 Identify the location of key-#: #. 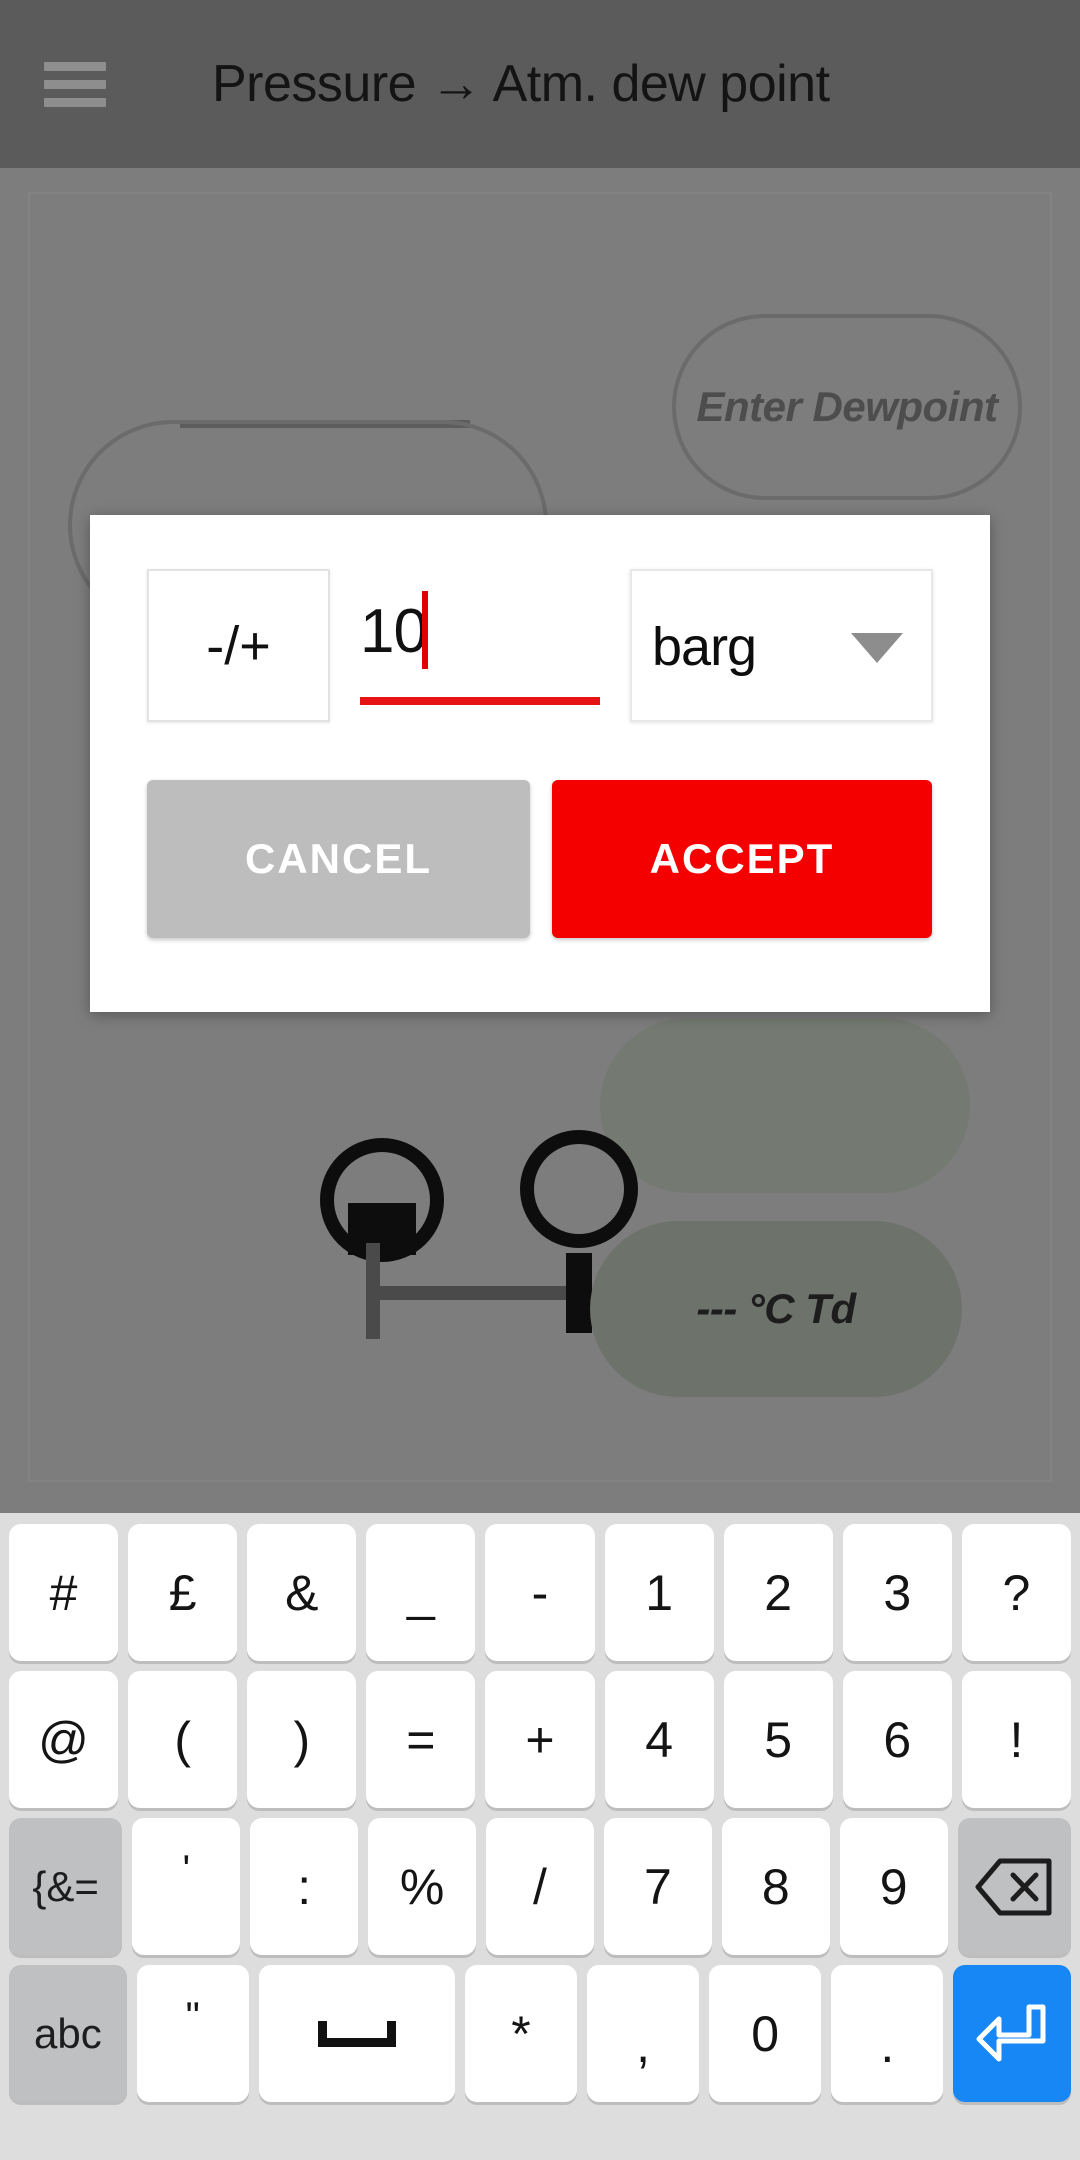
(64, 1592).